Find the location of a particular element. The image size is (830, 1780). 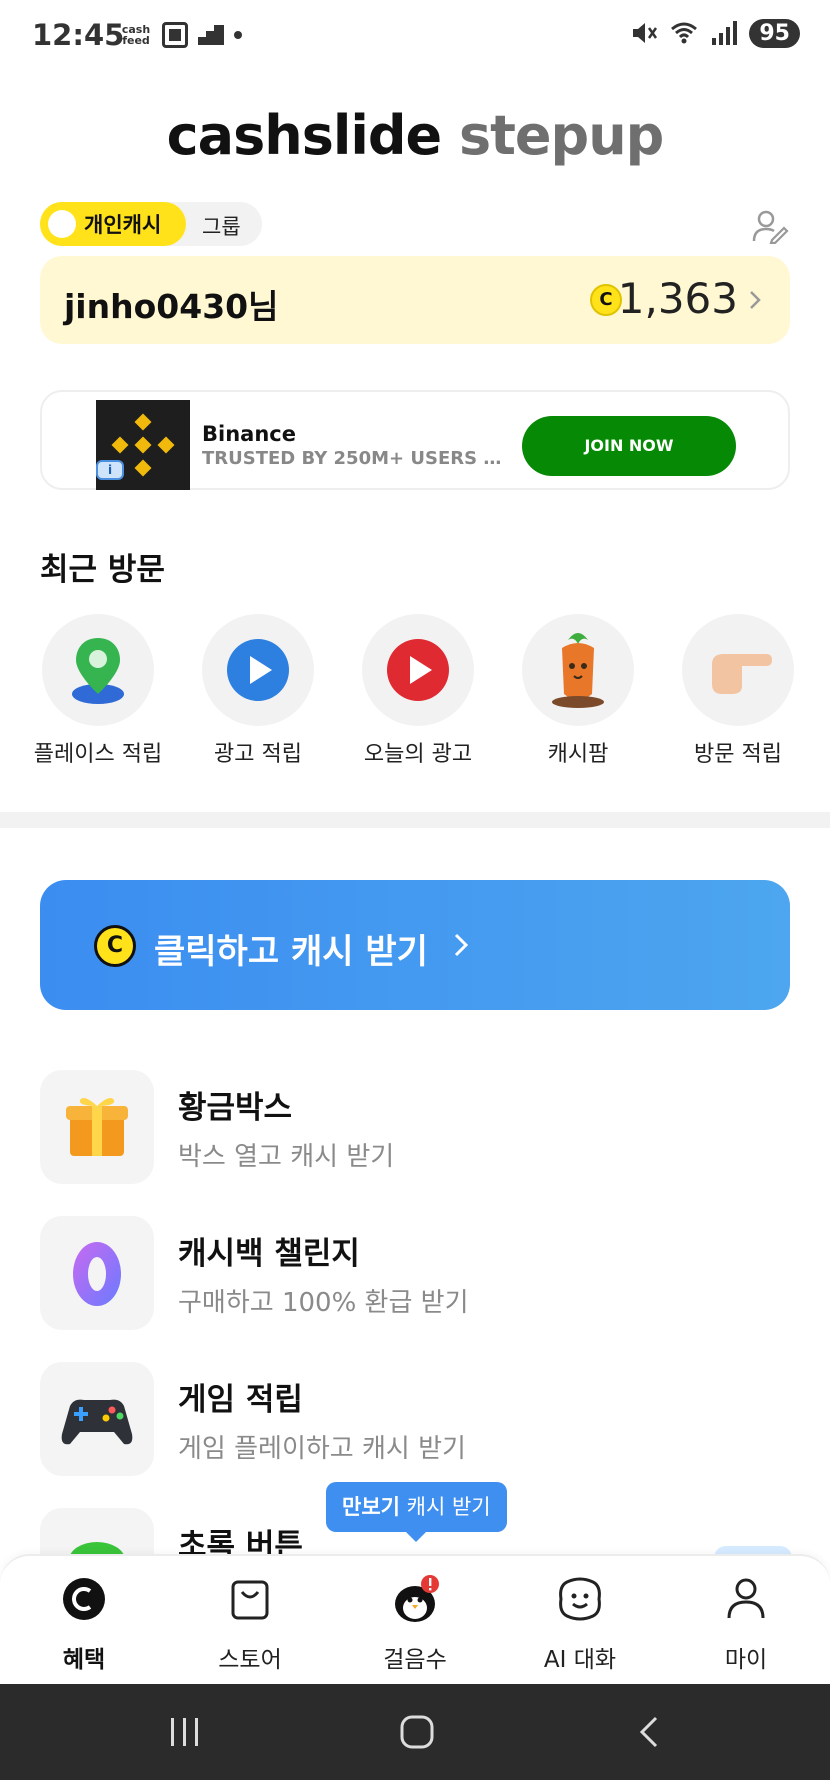

nav-steps: 걸음수 is located at coordinates (415, 1624).